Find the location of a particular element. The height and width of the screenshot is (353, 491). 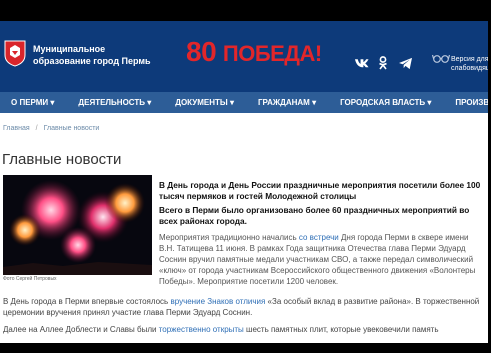

social-links is located at coordinates (383, 63).